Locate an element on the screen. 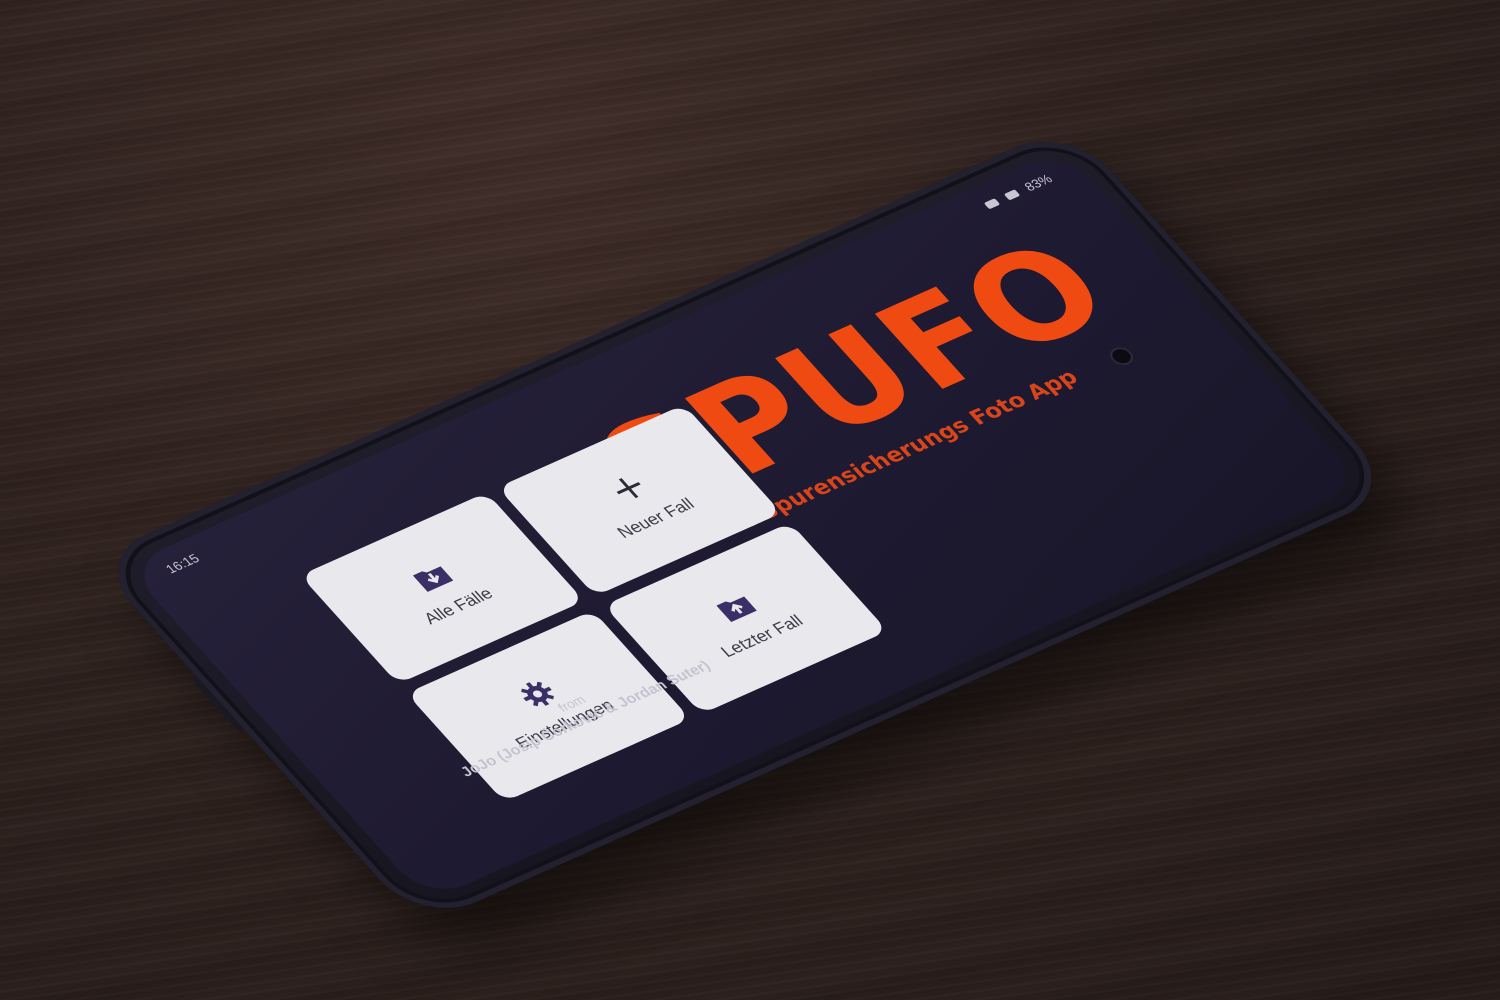 Image resolution: width=1500 pixels, height=1000 pixels. plus-icon is located at coordinates (628, 488).